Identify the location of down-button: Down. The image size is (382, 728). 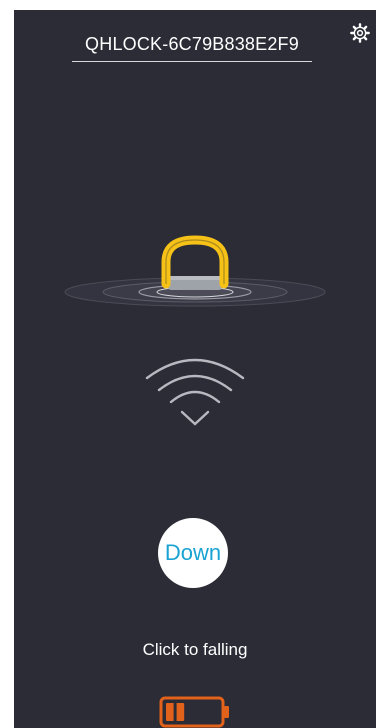
(193, 553).